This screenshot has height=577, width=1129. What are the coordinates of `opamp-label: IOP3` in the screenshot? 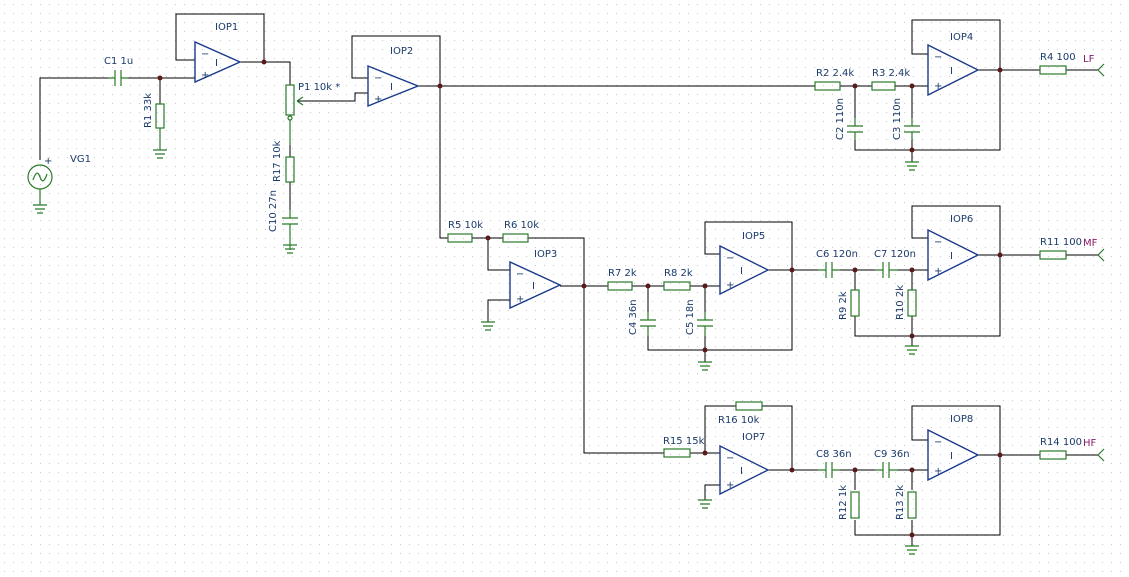 It's located at (545, 254).